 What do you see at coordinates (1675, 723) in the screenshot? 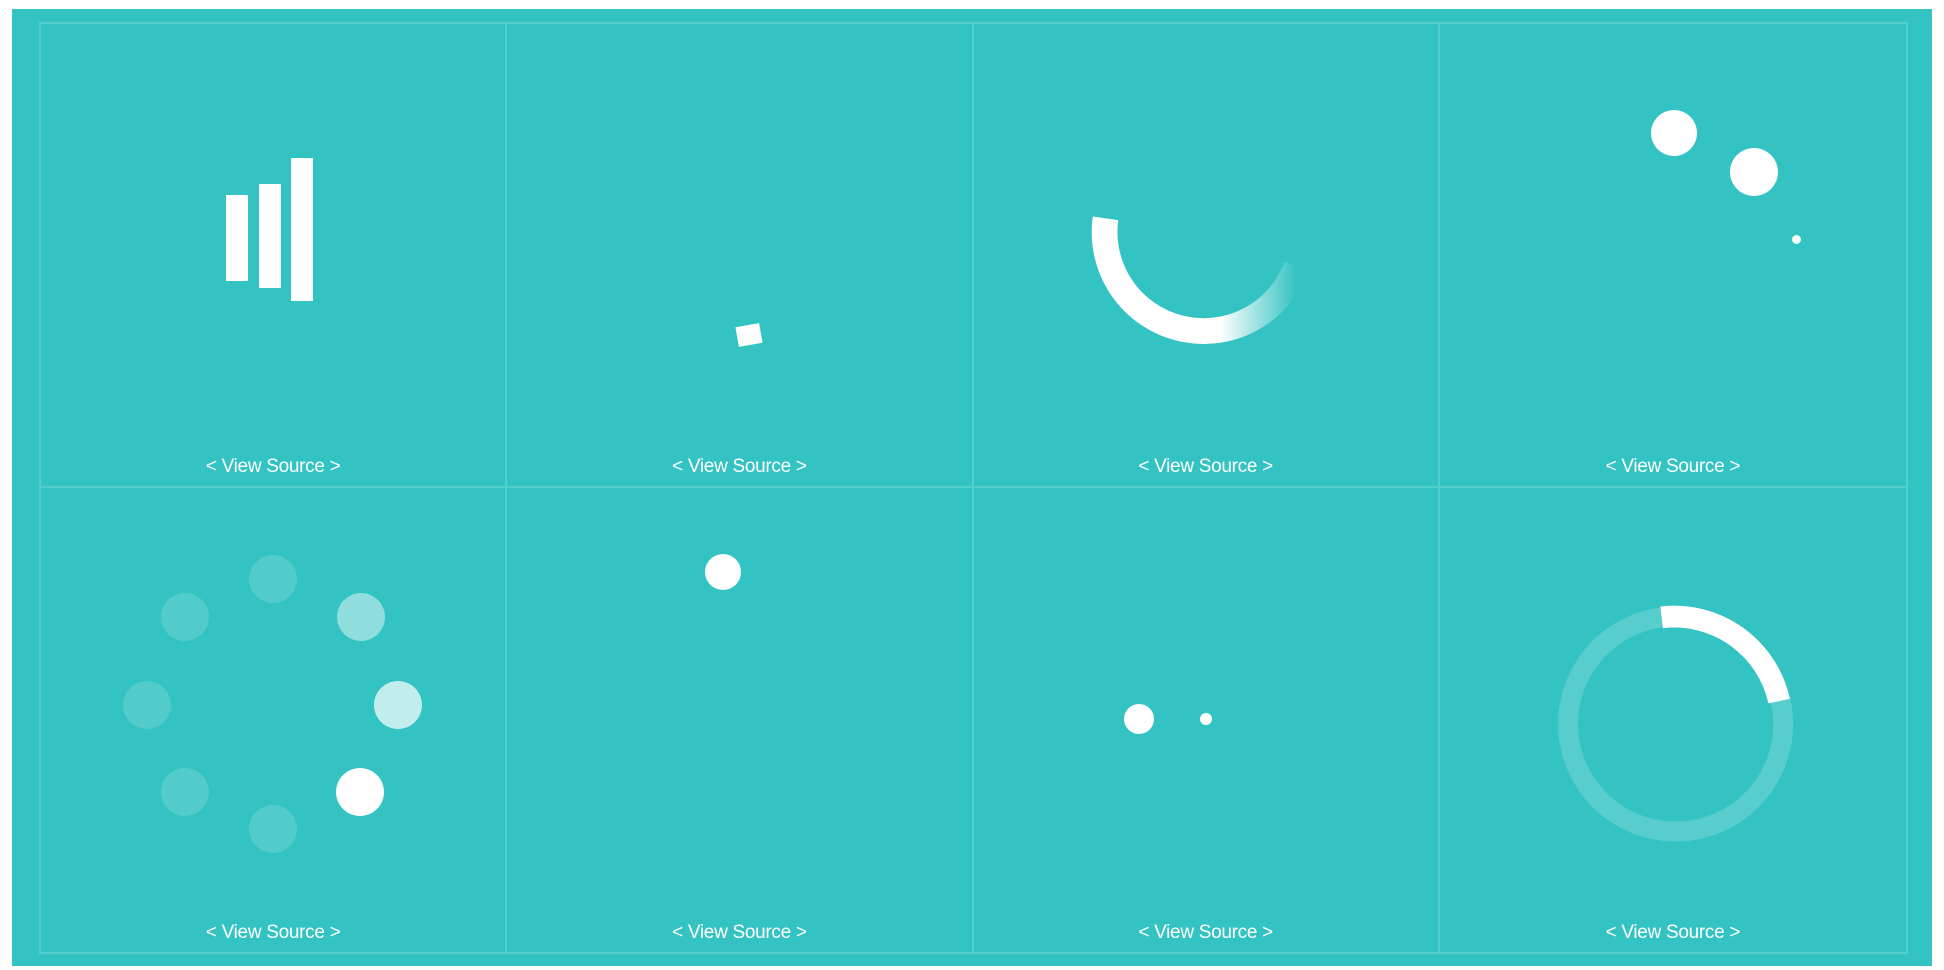
I see `ring-spinner-loader-animation` at bounding box center [1675, 723].